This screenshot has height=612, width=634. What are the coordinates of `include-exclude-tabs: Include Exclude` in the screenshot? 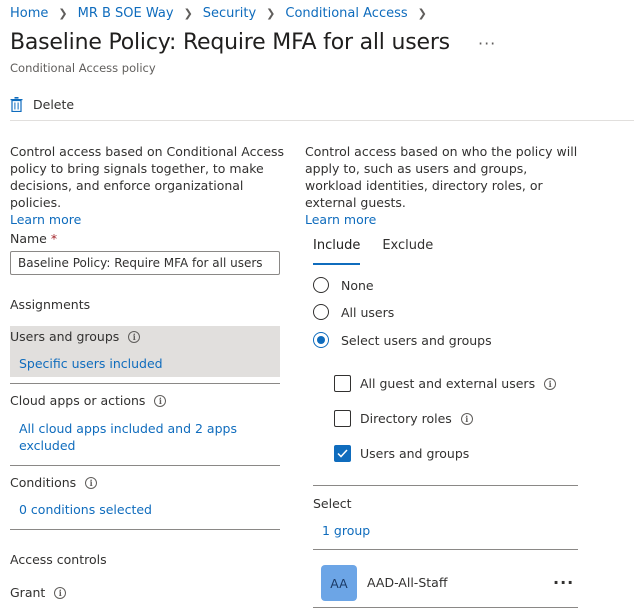 It's located at (384, 251).